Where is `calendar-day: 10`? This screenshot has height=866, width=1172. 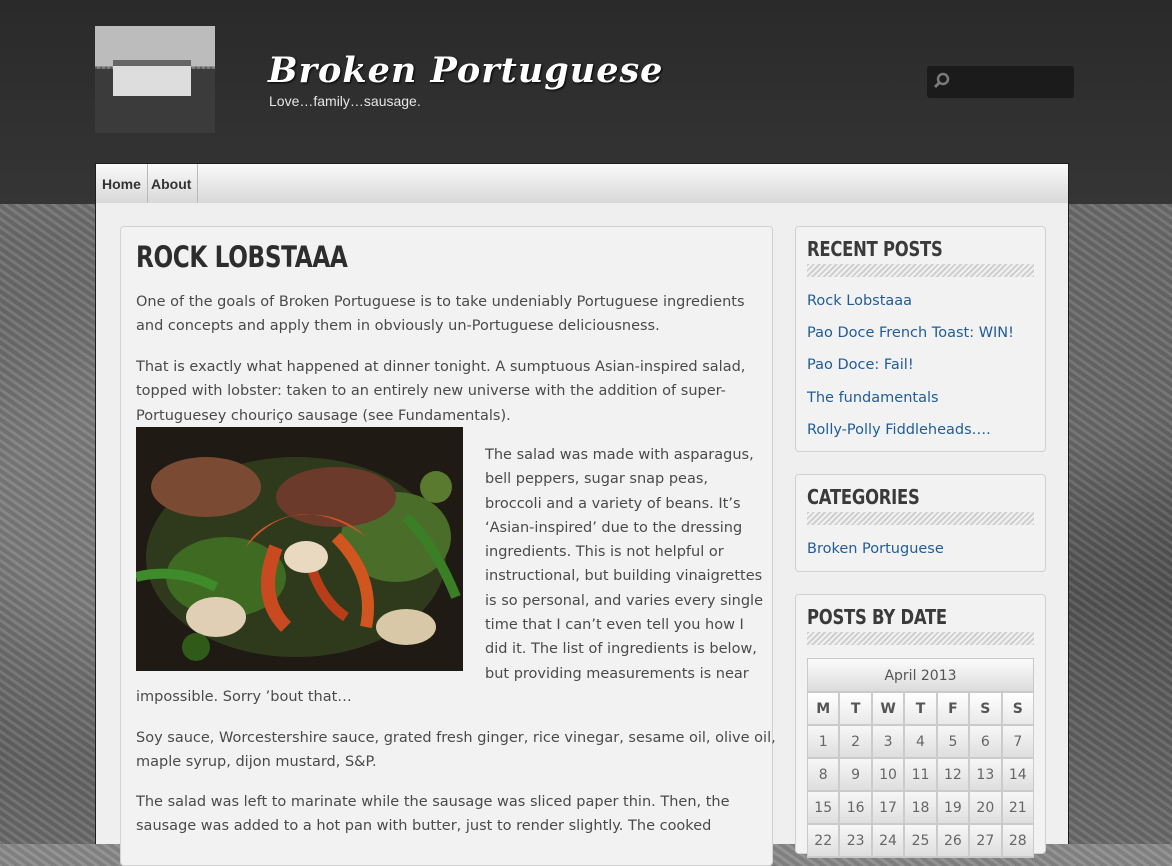 calendar-day: 10 is located at coordinates (888, 774).